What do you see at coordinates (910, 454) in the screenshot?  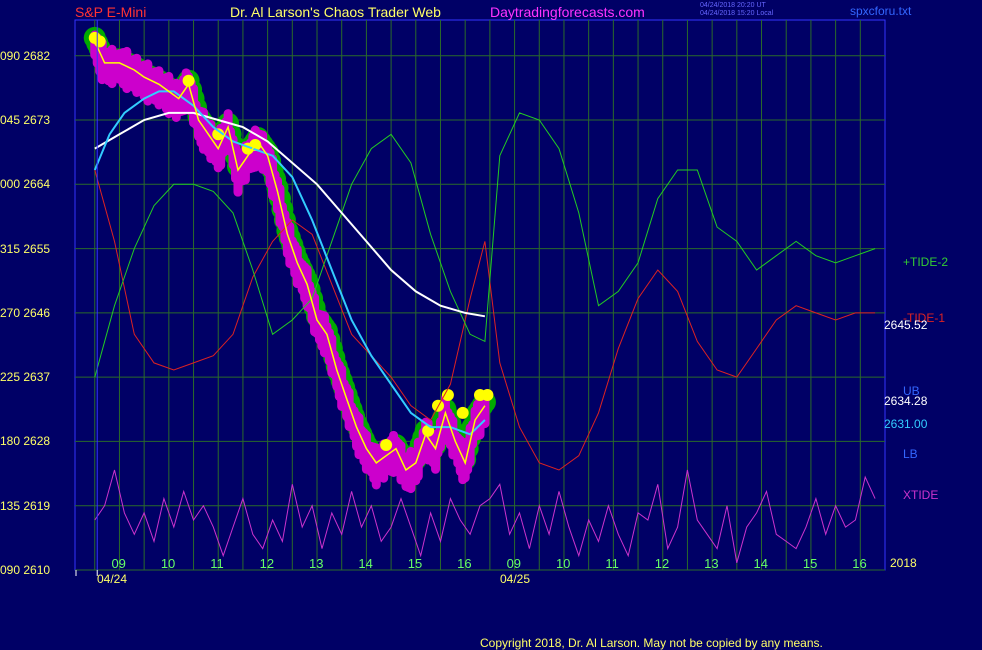 I see `lb-label: LB` at bounding box center [910, 454].